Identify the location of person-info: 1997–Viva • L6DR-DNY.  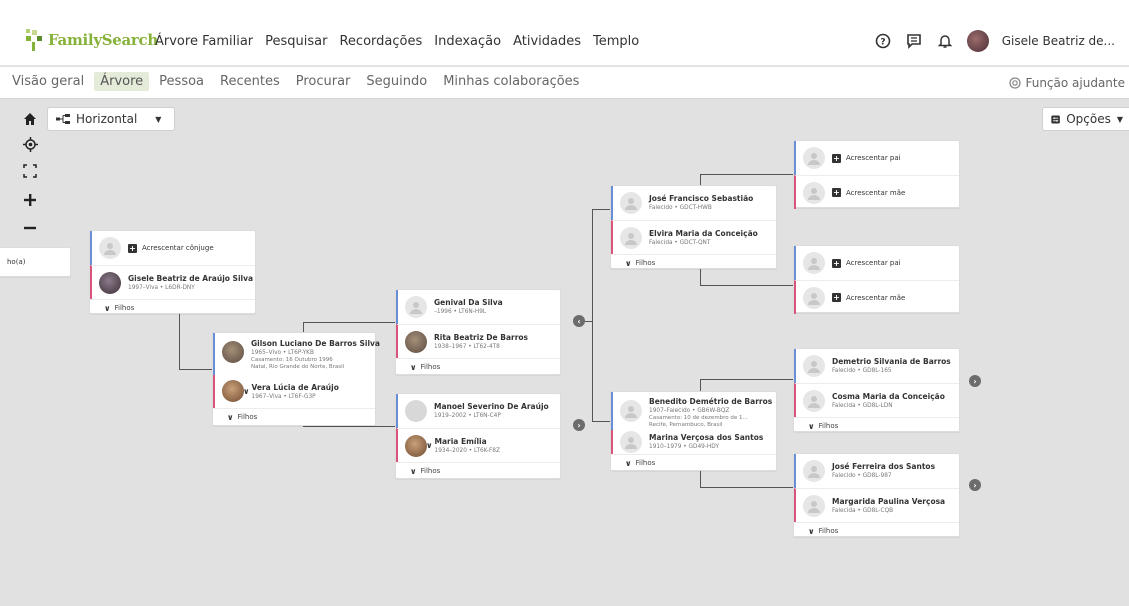
(161, 287).